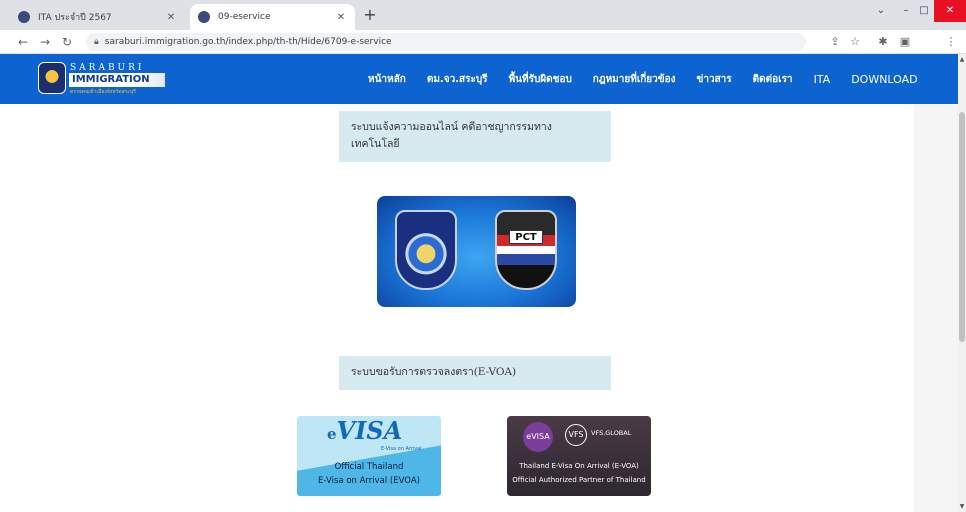  Describe the element at coordinates (401, 449) in the screenshot. I see `evisa-arrival-caption: E-Visa on Arrival` at that location.